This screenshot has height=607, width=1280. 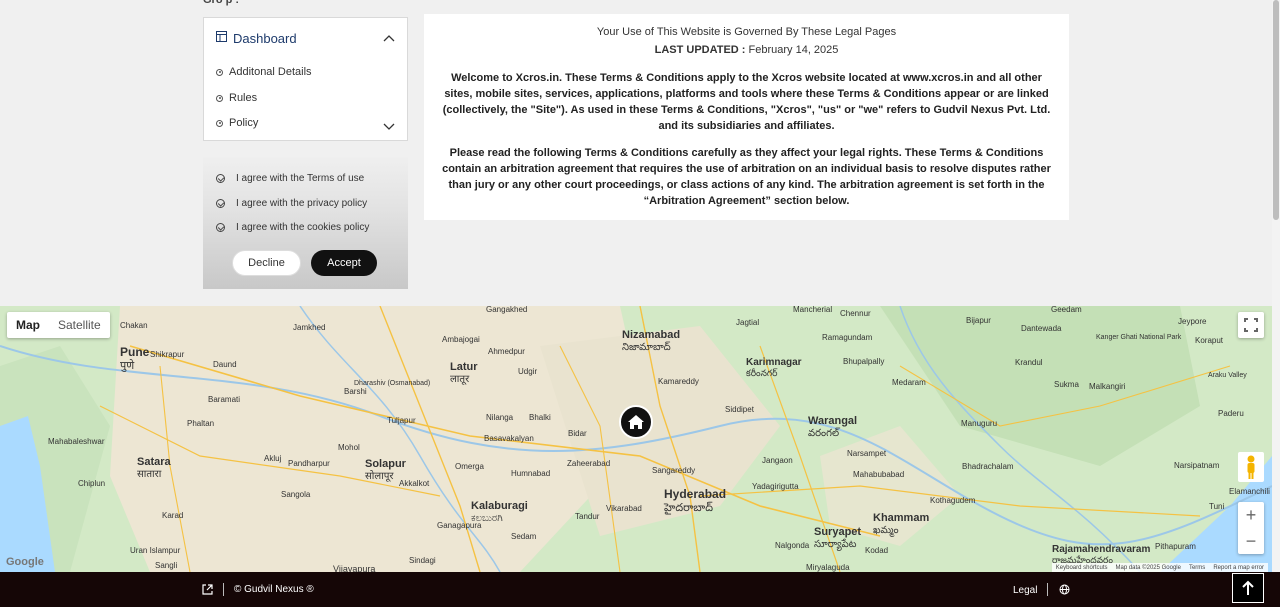 What do you see at coordinates (651, 335) in the screenshot?
I see `map-city-label: Nizamabad` at bounding box center [651, 335].